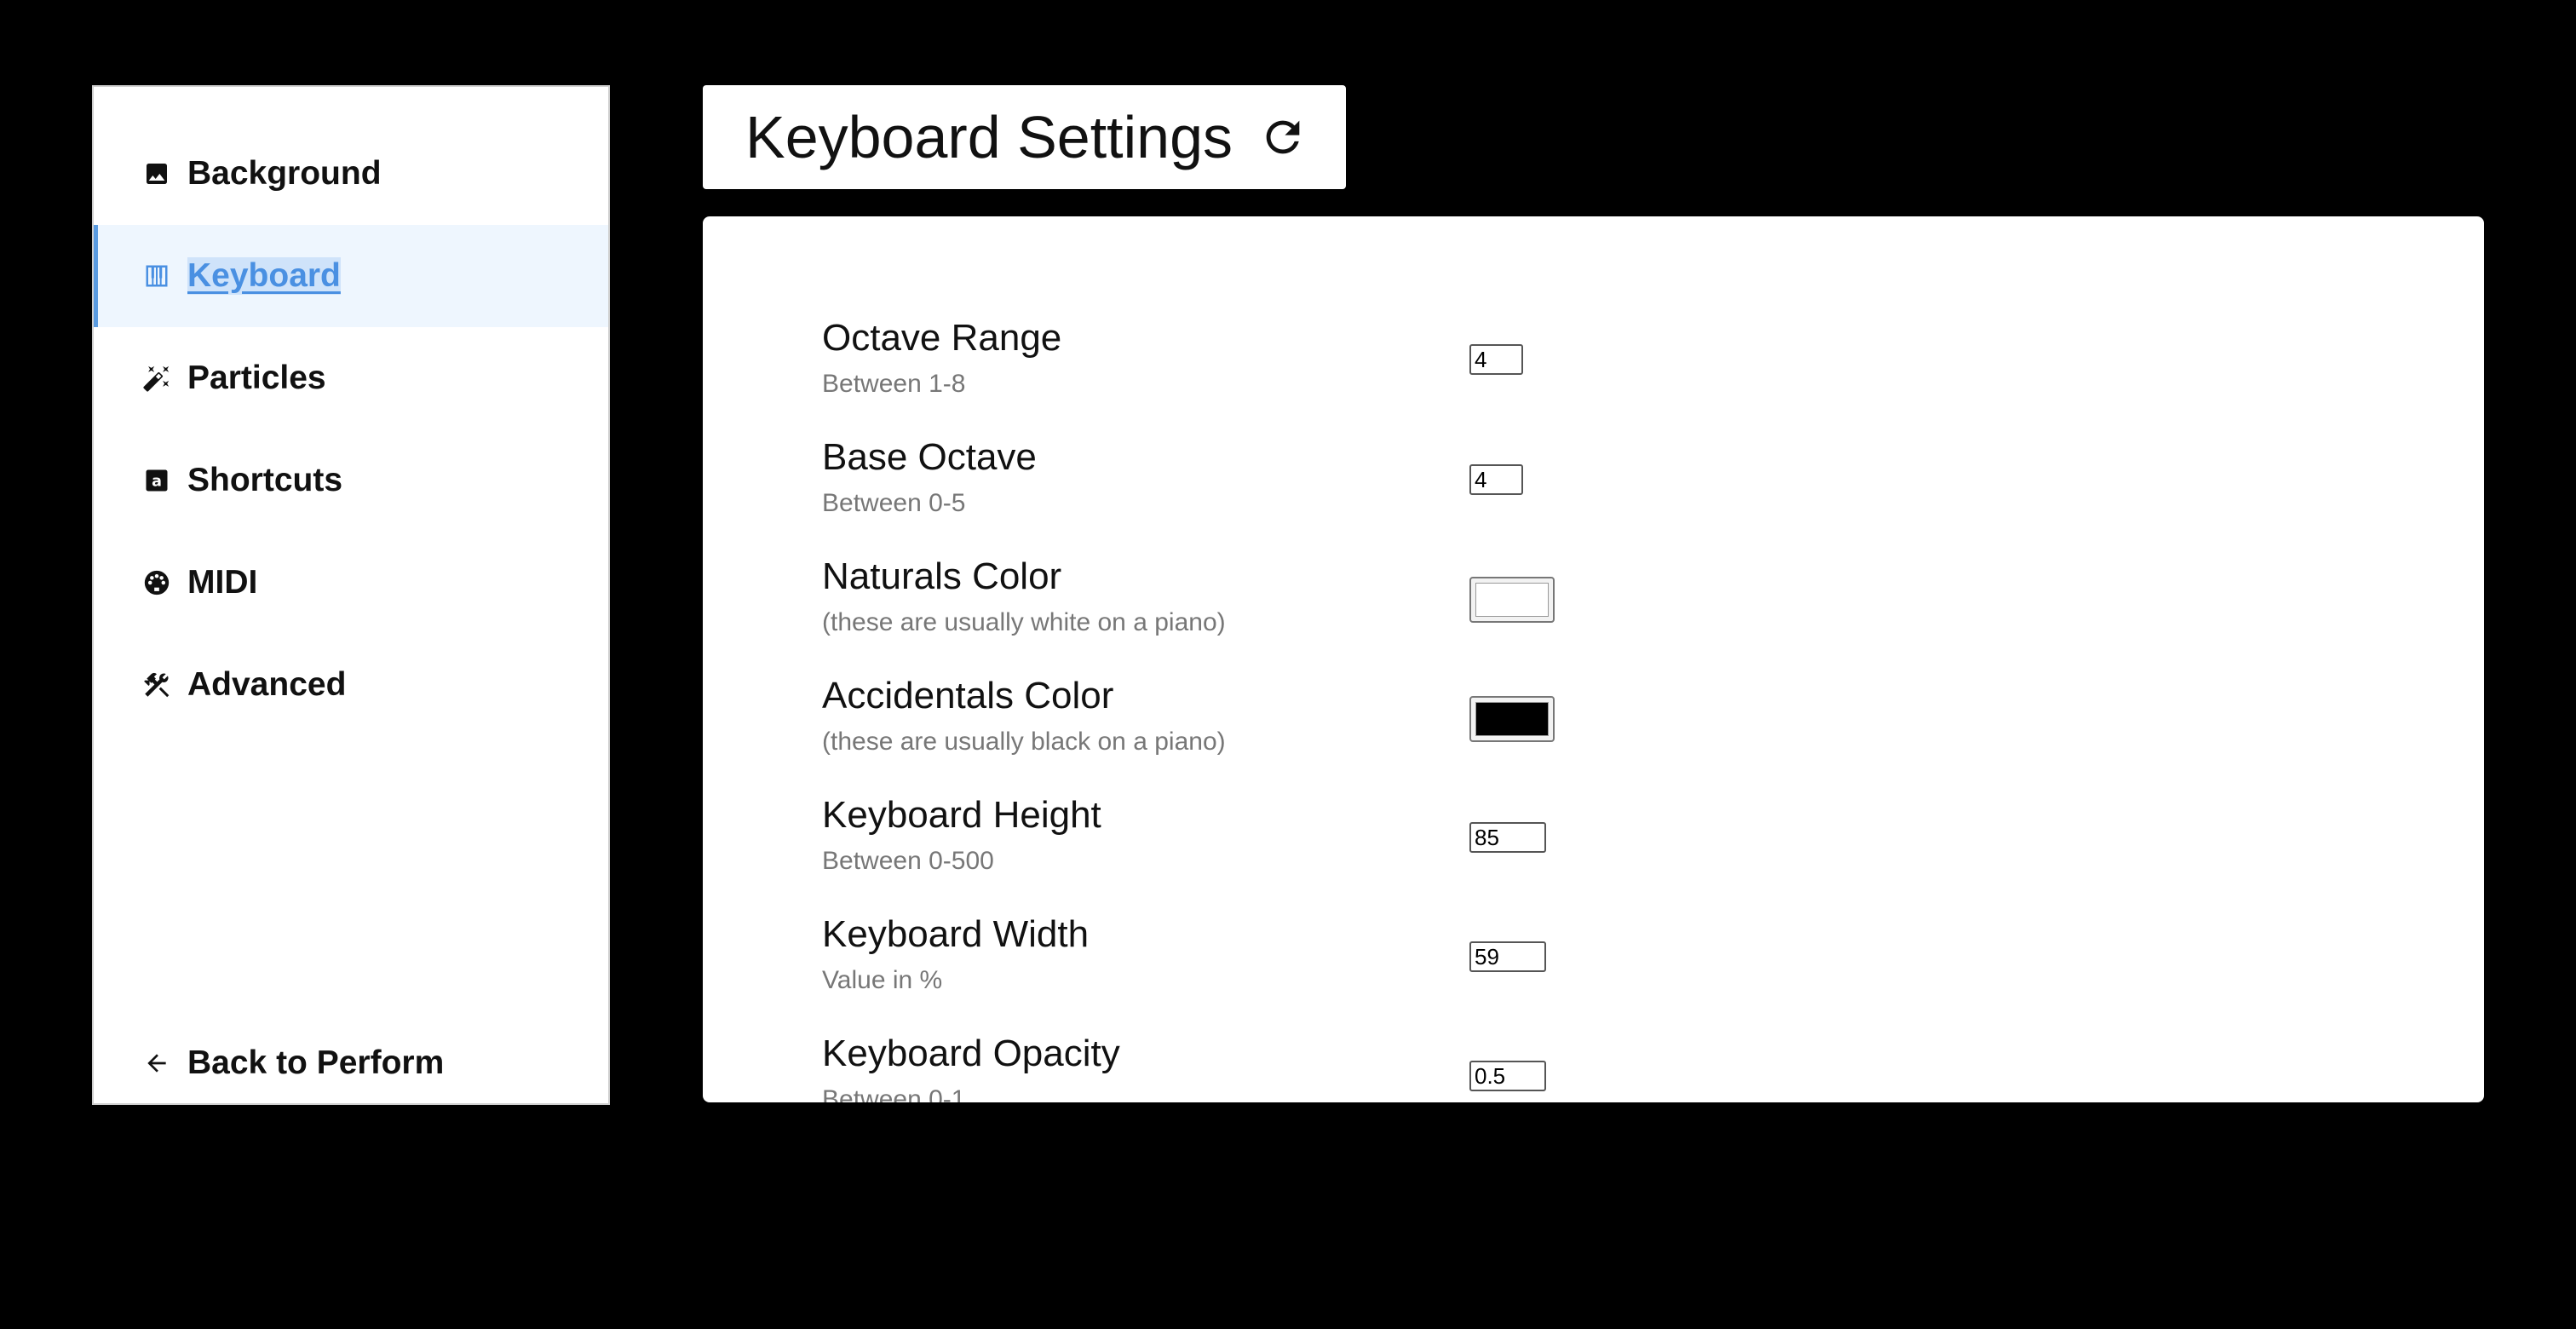  What do you see at coordinates (223, 582) in the screenshot?
I see `sidebar-item-label: MIDI` at bounding box center [223, 582].